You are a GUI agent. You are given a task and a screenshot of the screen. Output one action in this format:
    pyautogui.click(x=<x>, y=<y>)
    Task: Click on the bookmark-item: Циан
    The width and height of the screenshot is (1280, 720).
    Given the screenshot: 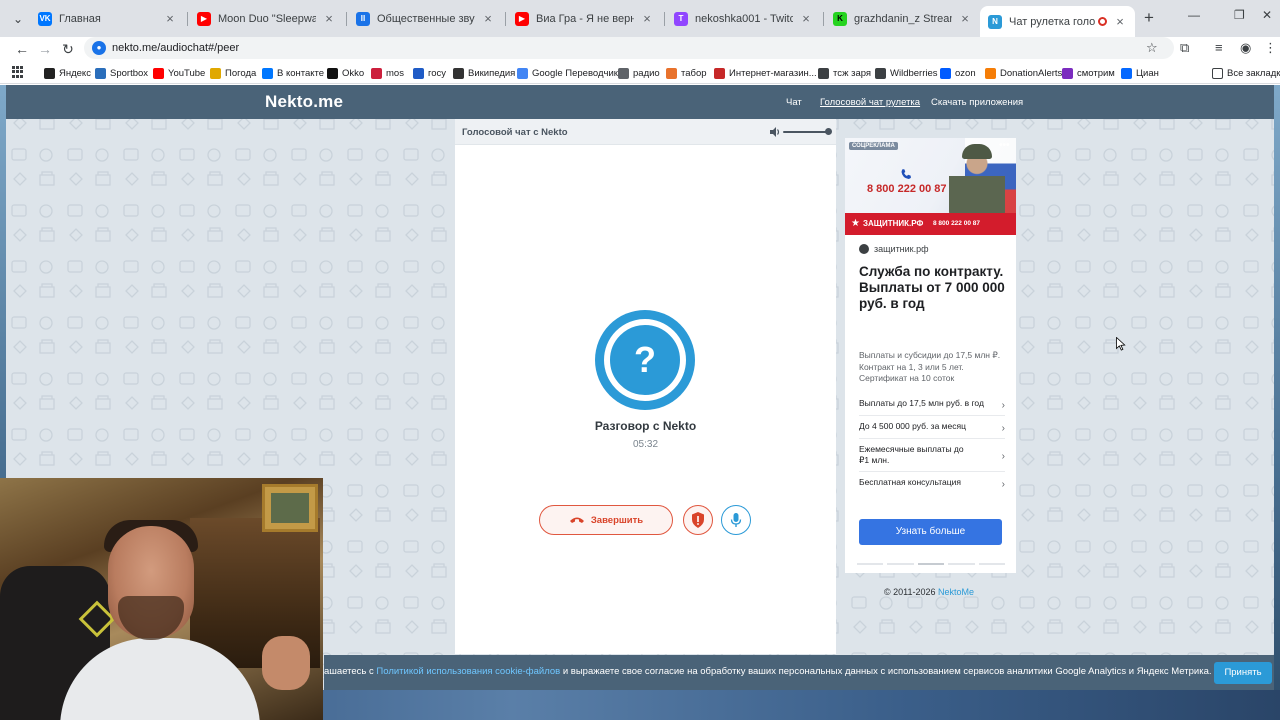 What is the action you would take?
    pyautogui.click(x=1140, y=73)
    